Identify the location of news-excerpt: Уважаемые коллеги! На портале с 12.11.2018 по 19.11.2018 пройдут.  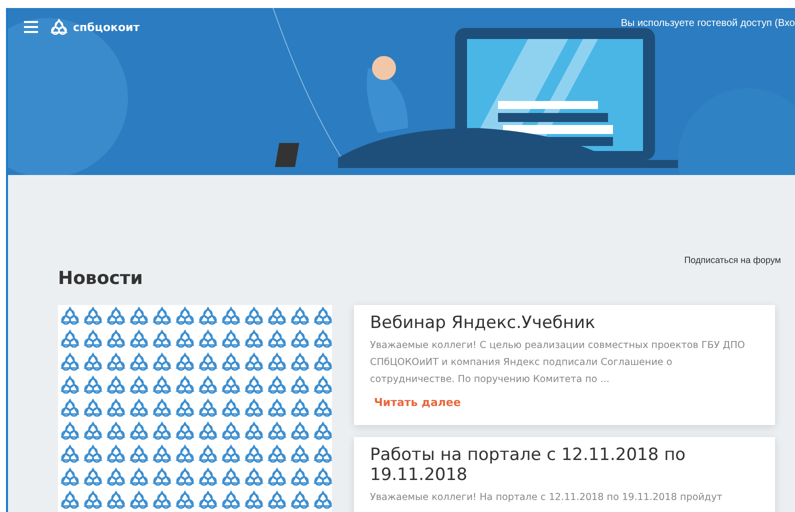
(547, 498).